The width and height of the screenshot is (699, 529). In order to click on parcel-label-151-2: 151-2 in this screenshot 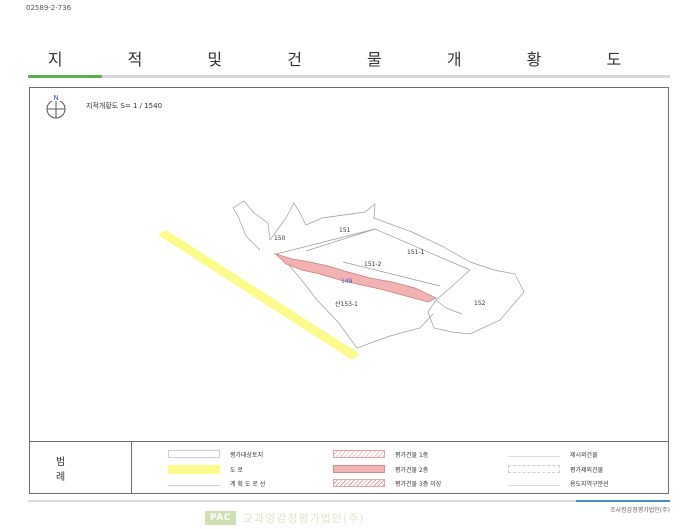, I will do `click(373, 264)`.